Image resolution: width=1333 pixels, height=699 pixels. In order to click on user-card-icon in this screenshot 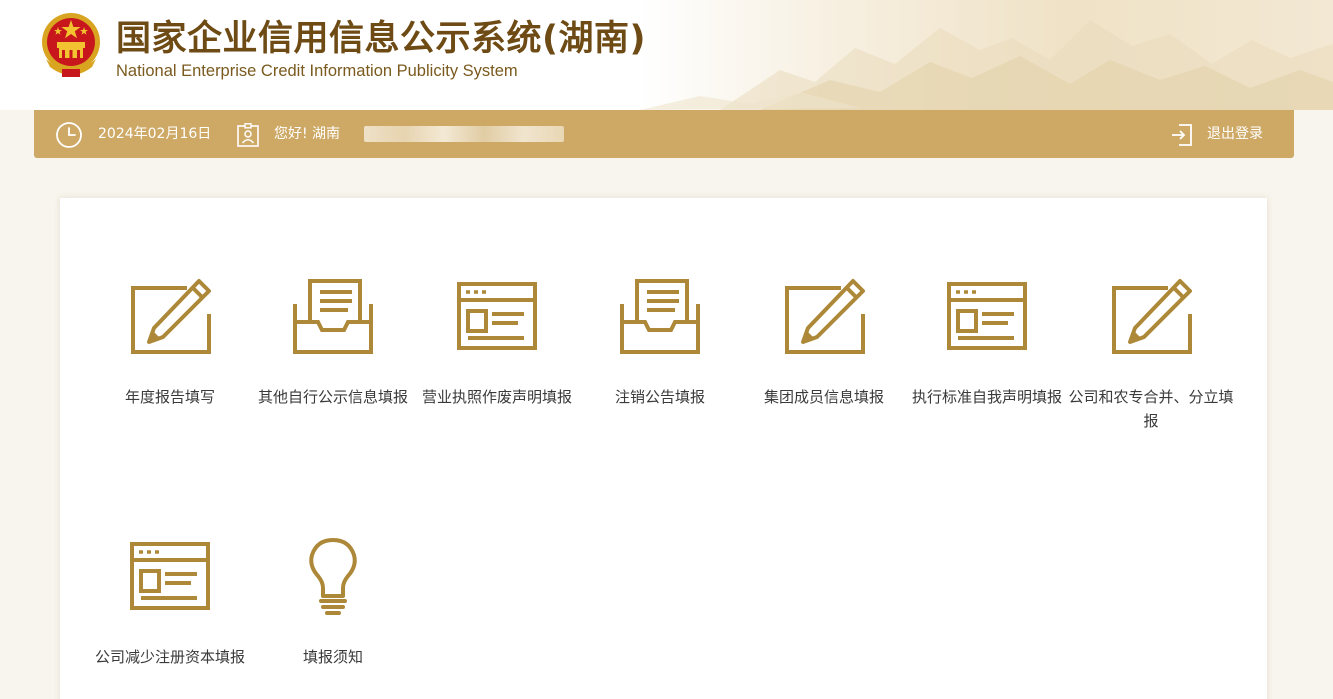, I will do `click(248, 135)`.